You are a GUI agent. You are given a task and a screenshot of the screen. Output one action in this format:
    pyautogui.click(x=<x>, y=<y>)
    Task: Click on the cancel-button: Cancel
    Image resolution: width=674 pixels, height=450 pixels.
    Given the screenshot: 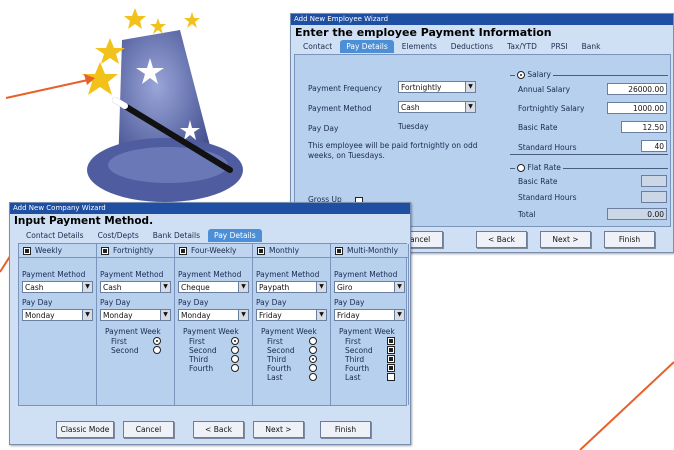 What is the action you would take?
    pyautogui.click(x=148, y=429)
    